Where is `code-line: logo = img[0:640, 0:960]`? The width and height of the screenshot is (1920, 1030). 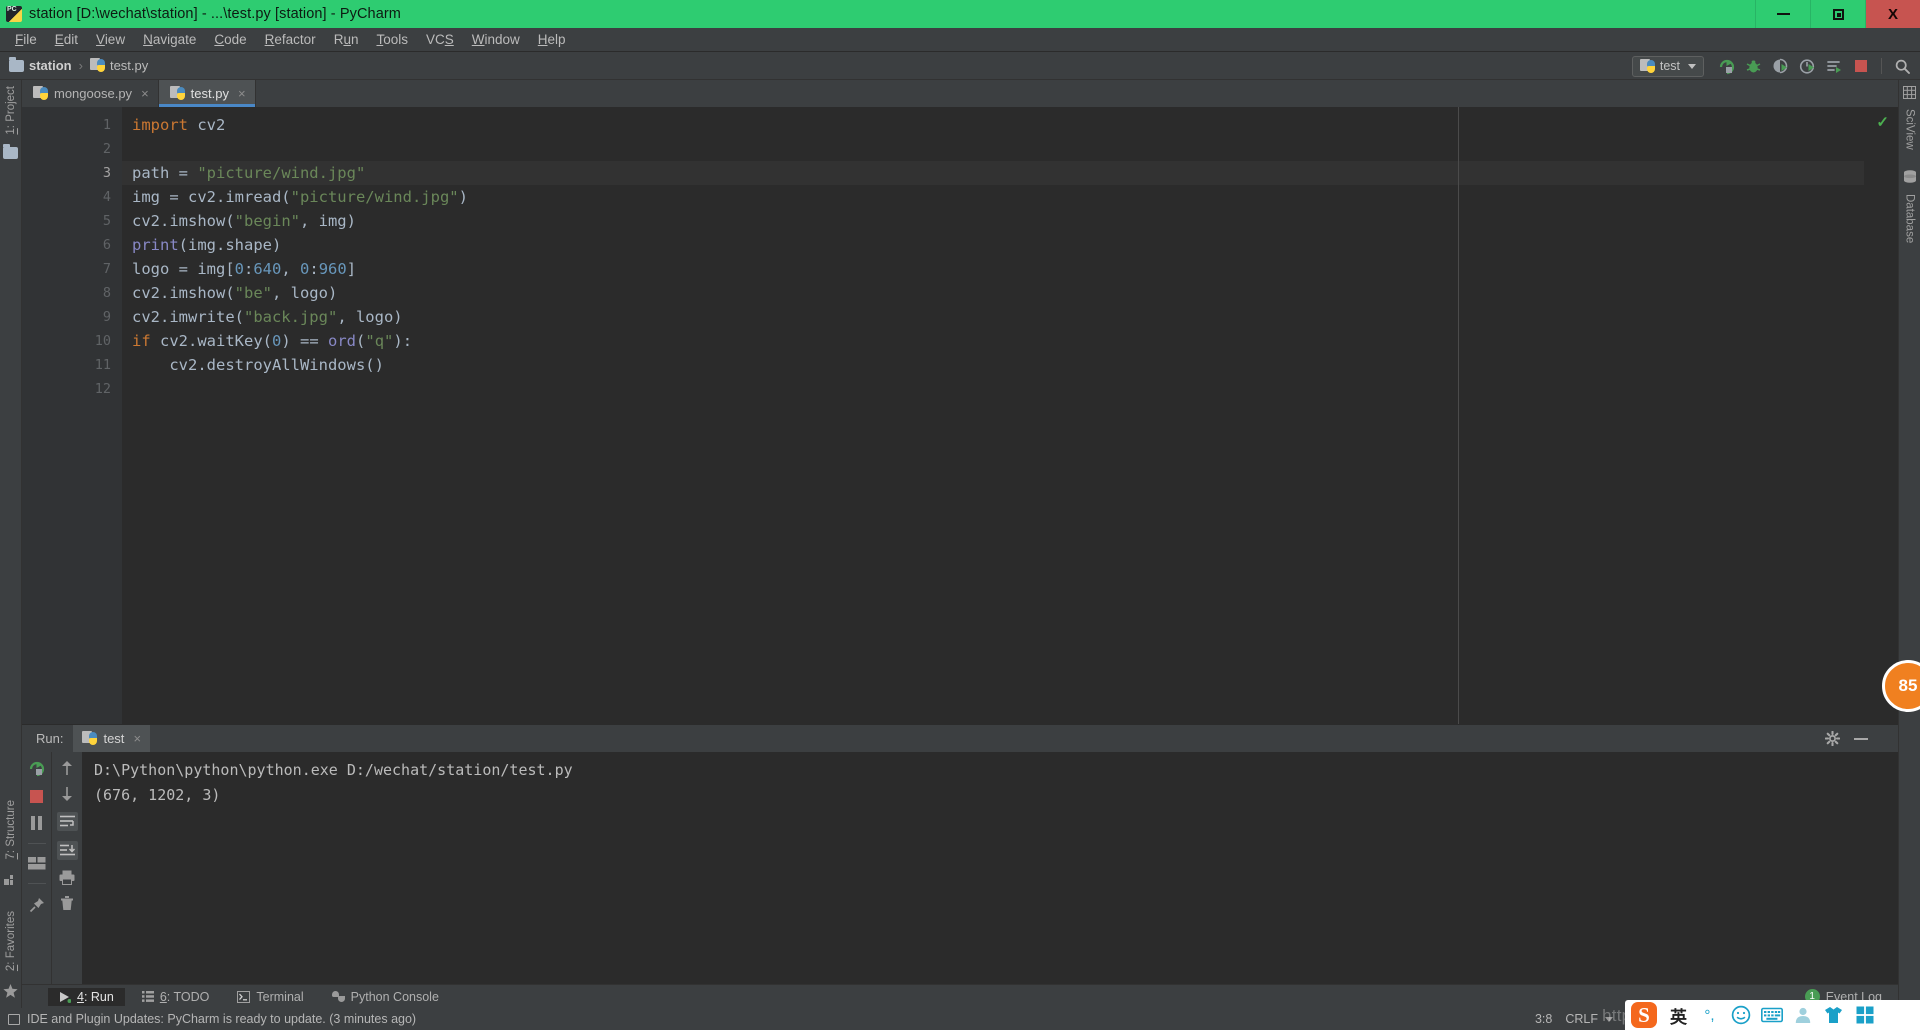
code-line: logo = img[0:640, 0:960] is located at coordinates (993, 269).